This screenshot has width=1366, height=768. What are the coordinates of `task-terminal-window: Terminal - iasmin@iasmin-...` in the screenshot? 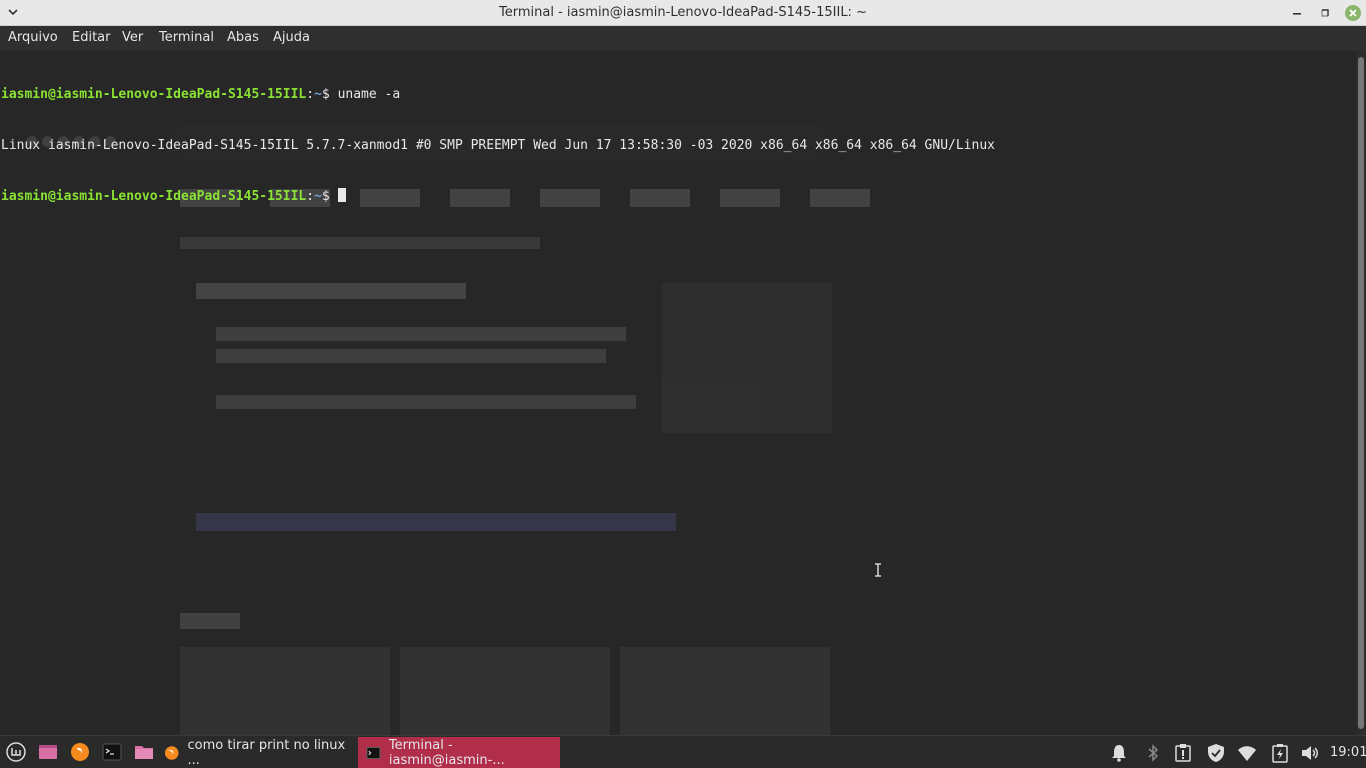 It's located at (459, 752).